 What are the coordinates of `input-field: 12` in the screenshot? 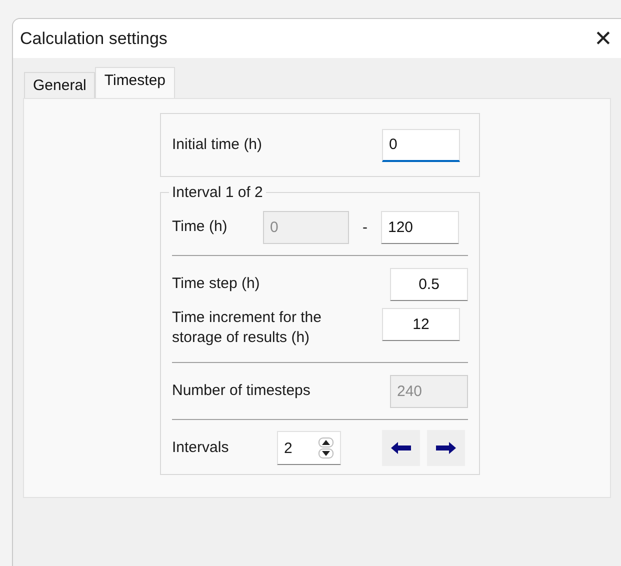 It's located at (421, 324).